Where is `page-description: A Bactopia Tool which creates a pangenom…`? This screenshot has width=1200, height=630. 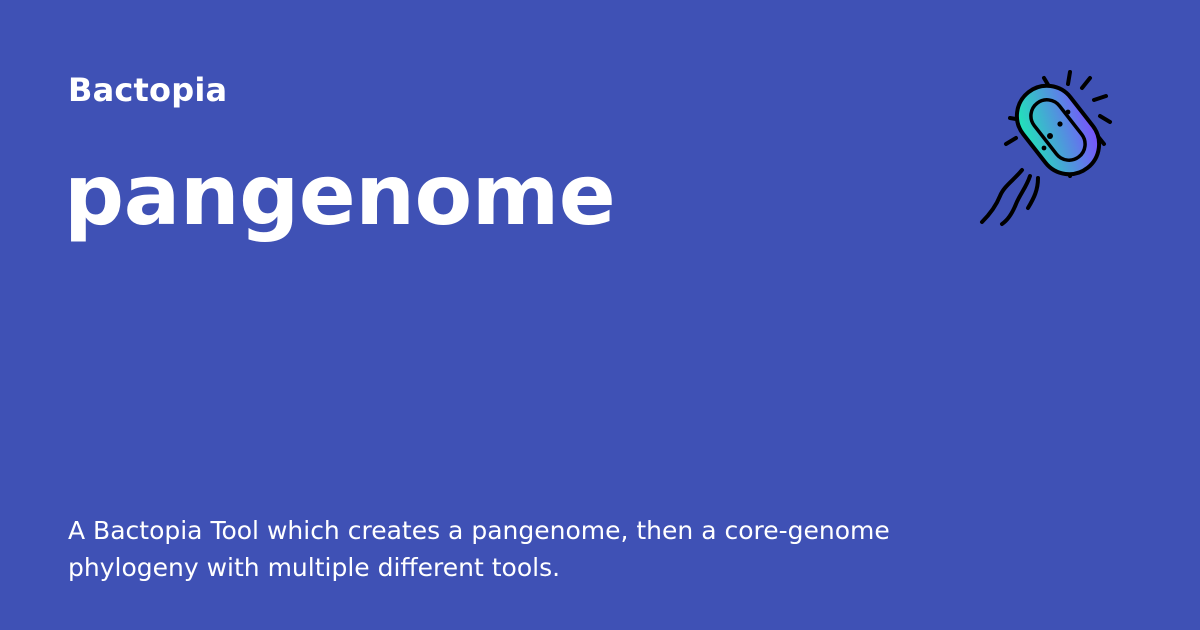 page-description: A Bactopia Tool which creates a pangenom… is located at coordinates (479, 549).